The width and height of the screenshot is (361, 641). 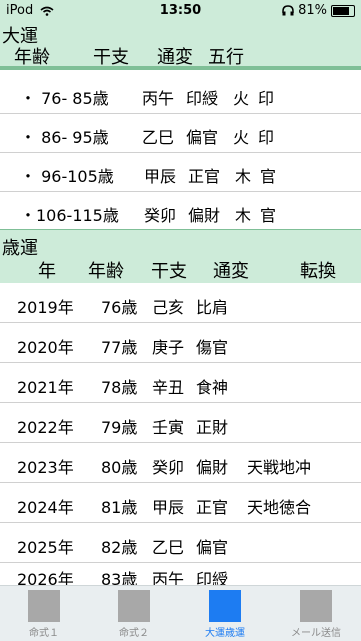 I want to click on saiun-year: 2021年, so click(x=45, y=387).